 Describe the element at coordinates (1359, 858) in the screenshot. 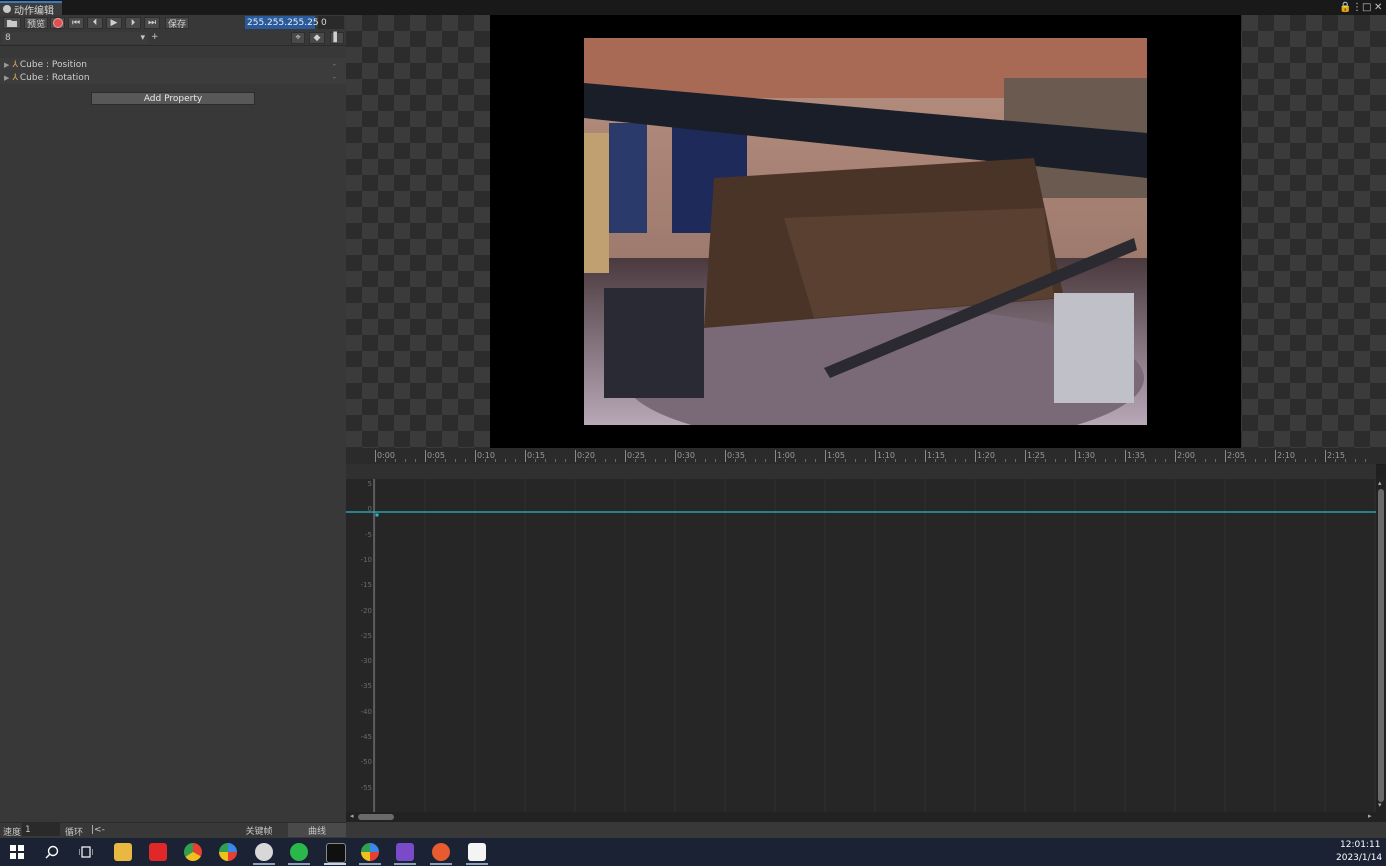

I see `clock-date: 2023/1/14` at that location.